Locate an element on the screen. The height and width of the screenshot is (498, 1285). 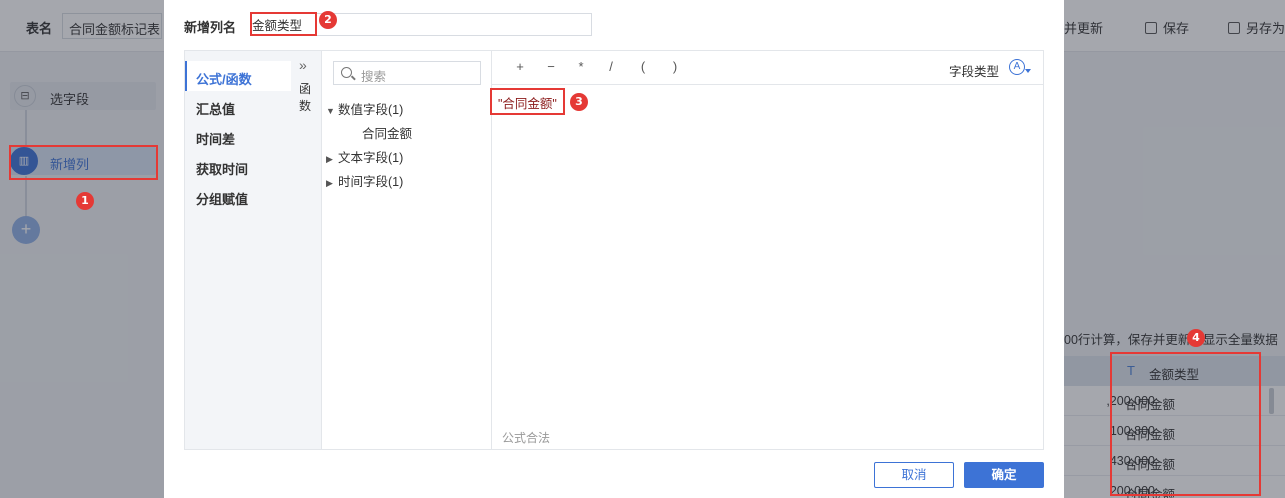
chevron-down-icon is located at coordinates (1028, 71).